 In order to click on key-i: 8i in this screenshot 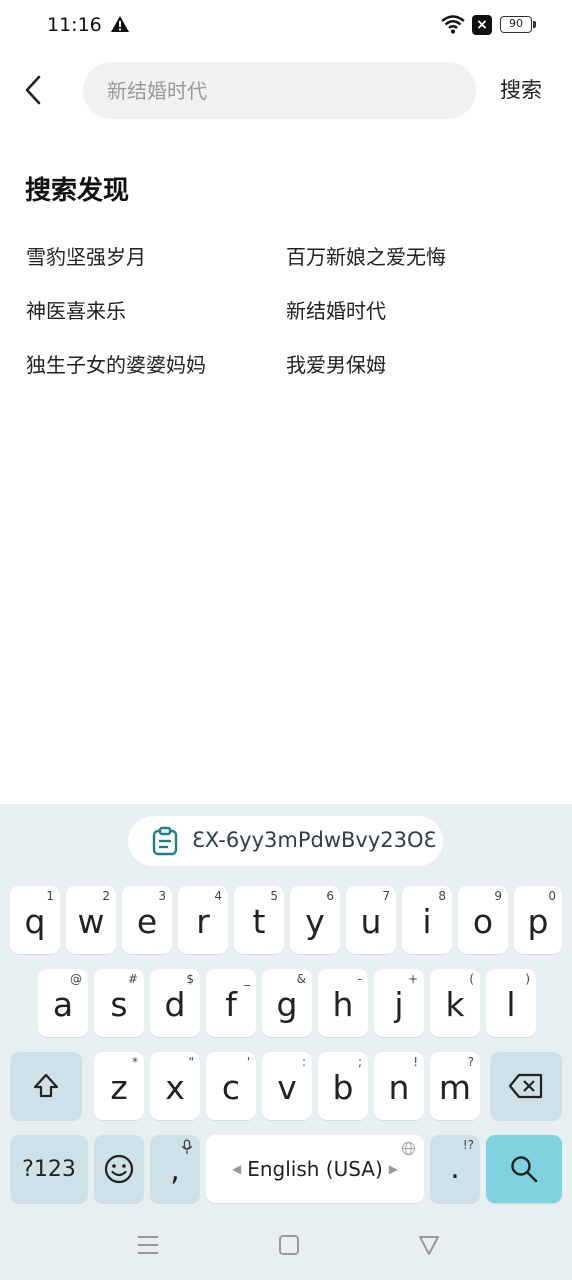, I will do `click(427, 920)`.